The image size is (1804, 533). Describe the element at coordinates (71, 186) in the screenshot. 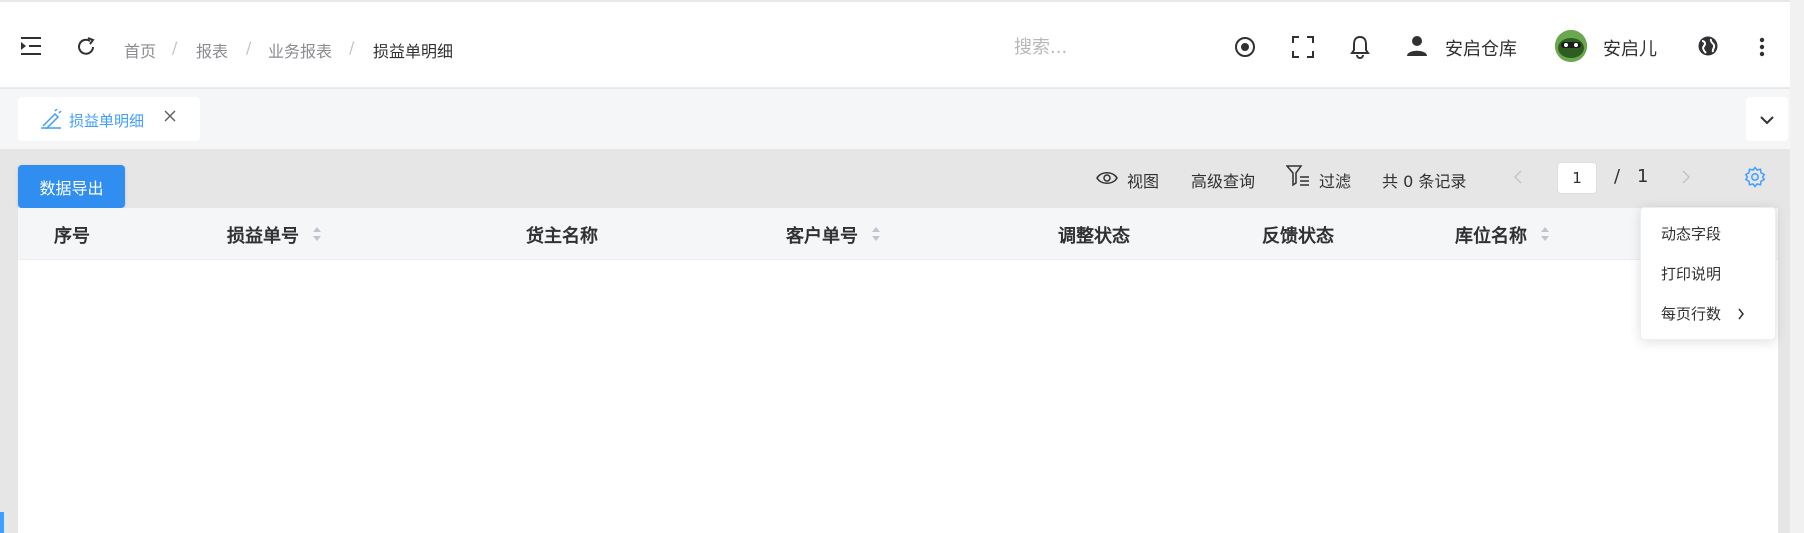

I see `export-data-button: 数据导出` at that location.